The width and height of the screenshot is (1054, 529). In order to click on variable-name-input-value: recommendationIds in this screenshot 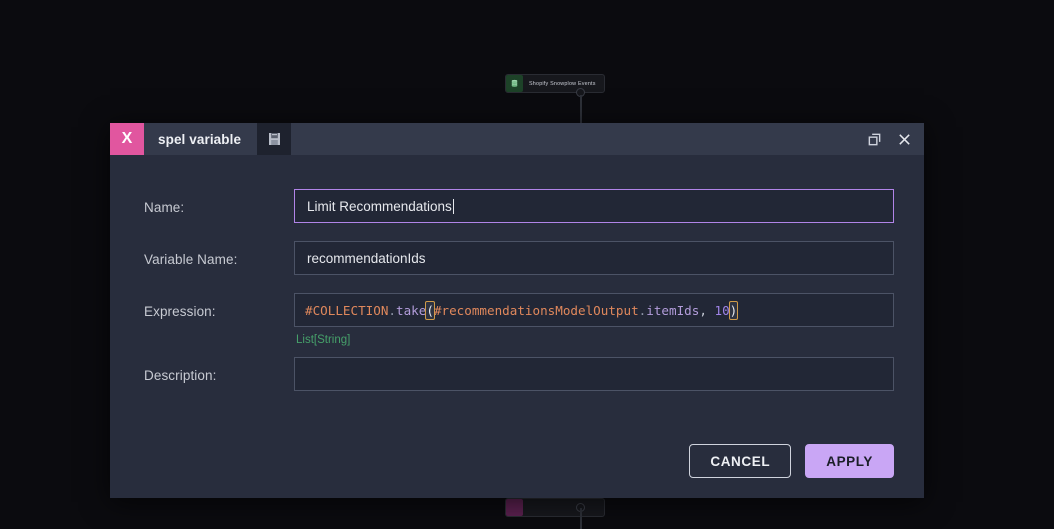, I will do `click(366, 258)`.